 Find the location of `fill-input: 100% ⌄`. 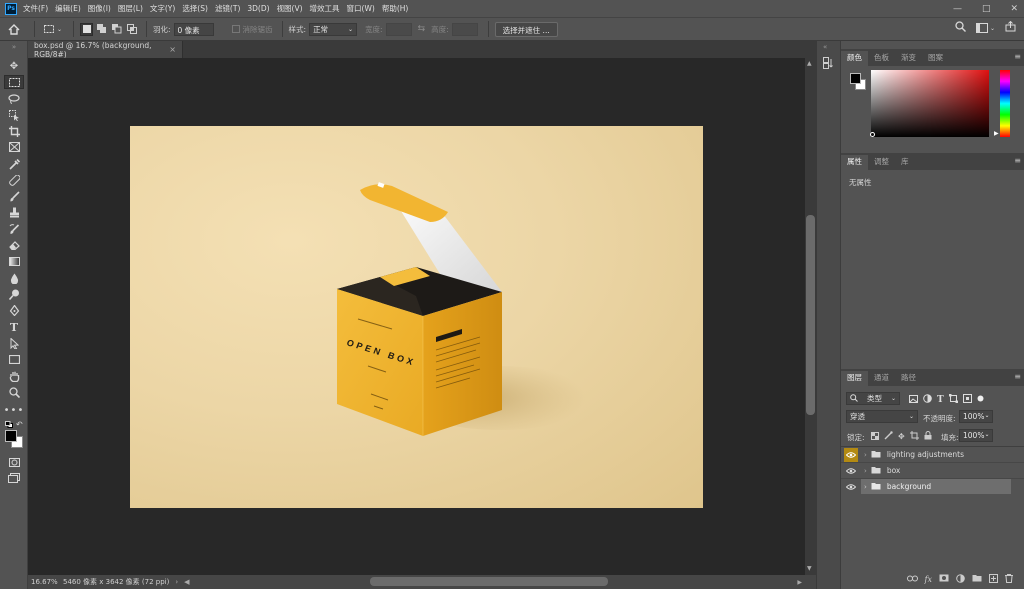

fill-input: 100% ⌄ is located at coordinates (976, 435).